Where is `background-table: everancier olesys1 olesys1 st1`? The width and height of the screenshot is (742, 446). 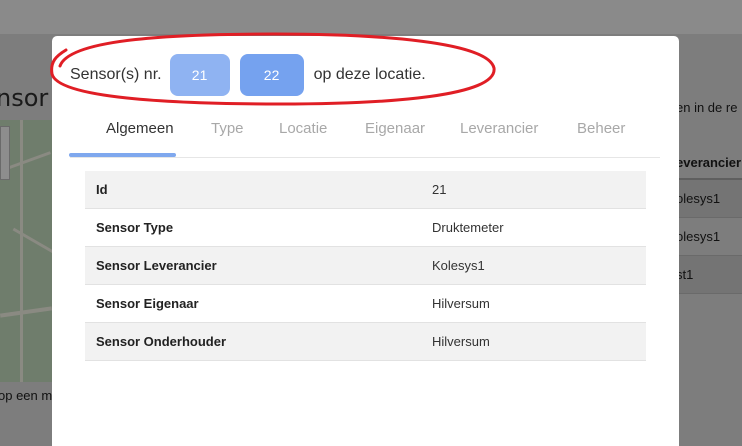 background-table: everancier olesys1 olesys1 st1 is located at coordinates (709, 220).